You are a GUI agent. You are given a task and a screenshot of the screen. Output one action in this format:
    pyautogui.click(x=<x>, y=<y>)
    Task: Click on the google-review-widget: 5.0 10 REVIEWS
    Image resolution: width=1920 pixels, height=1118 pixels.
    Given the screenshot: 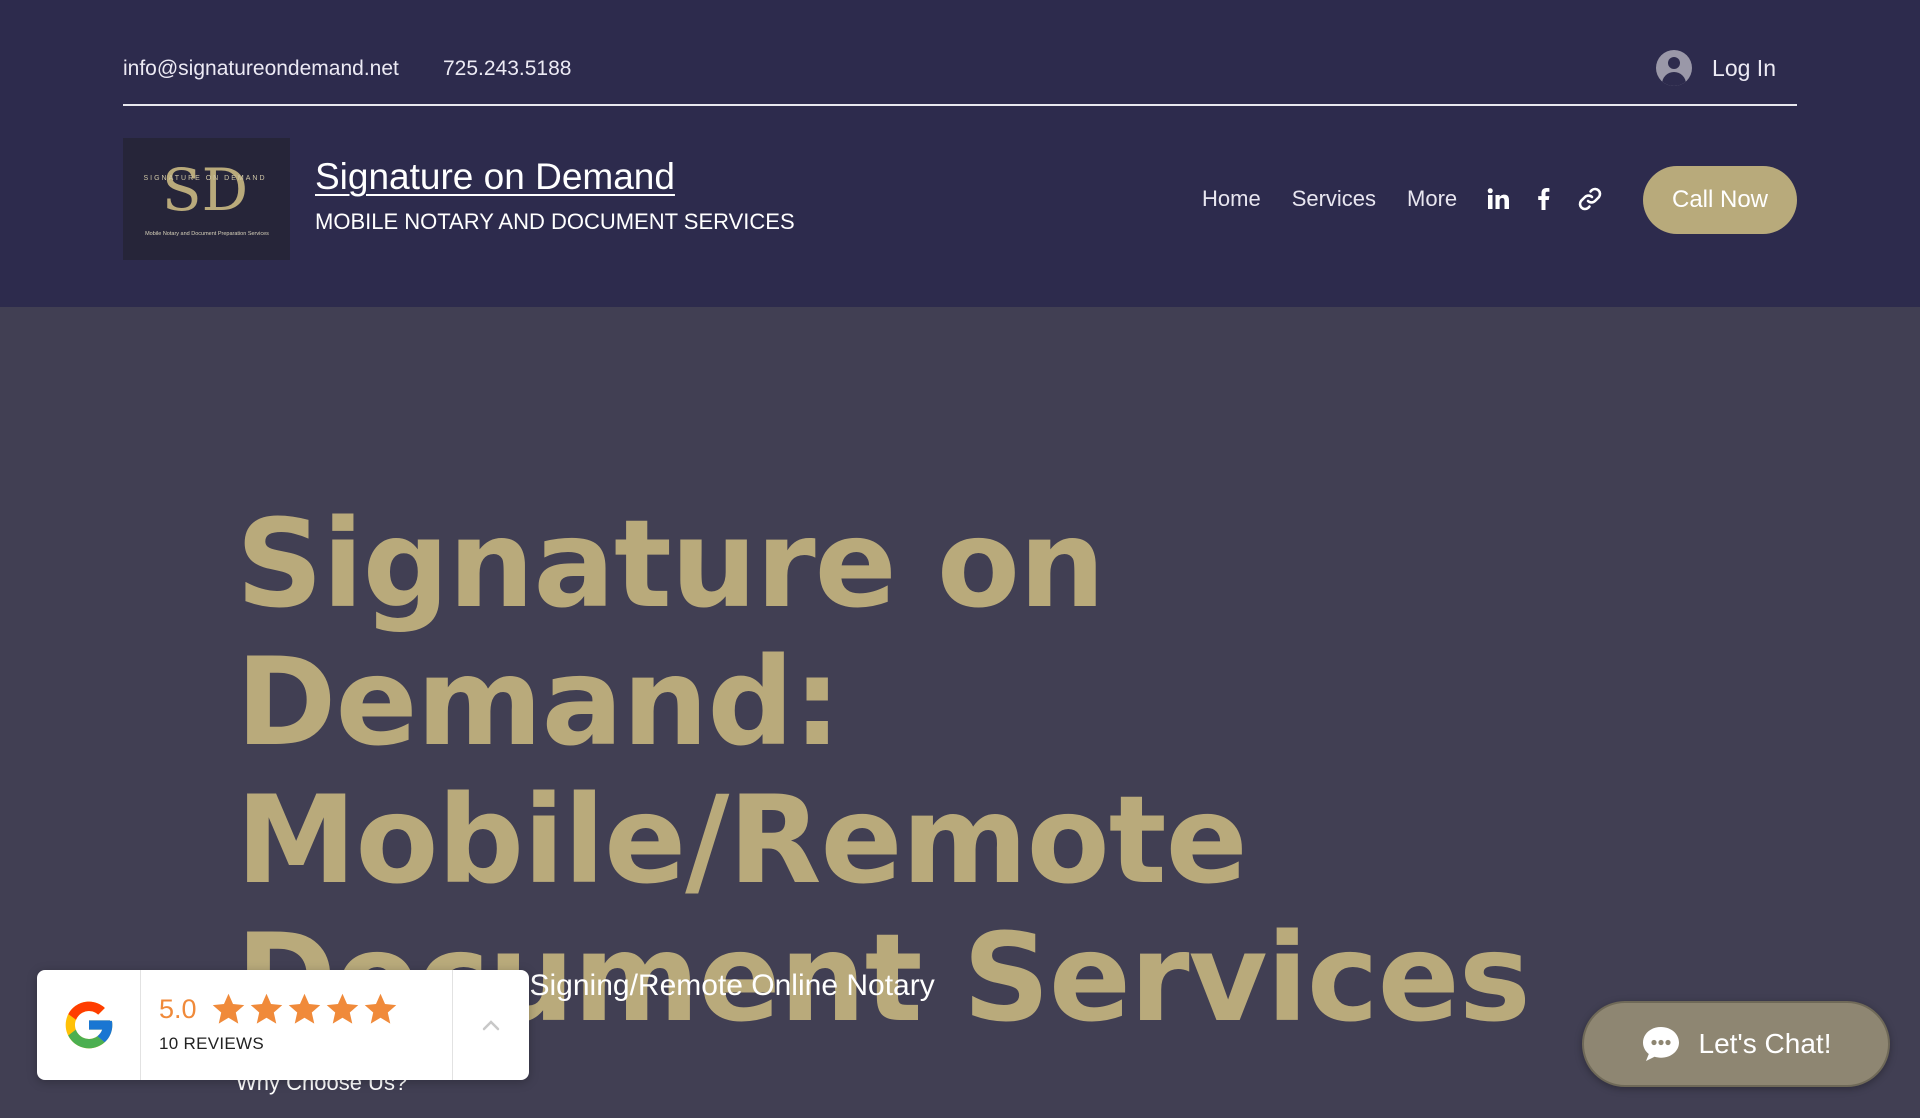 What is the action you would take?
    pyautogui.click(x=283, y=1025)
    